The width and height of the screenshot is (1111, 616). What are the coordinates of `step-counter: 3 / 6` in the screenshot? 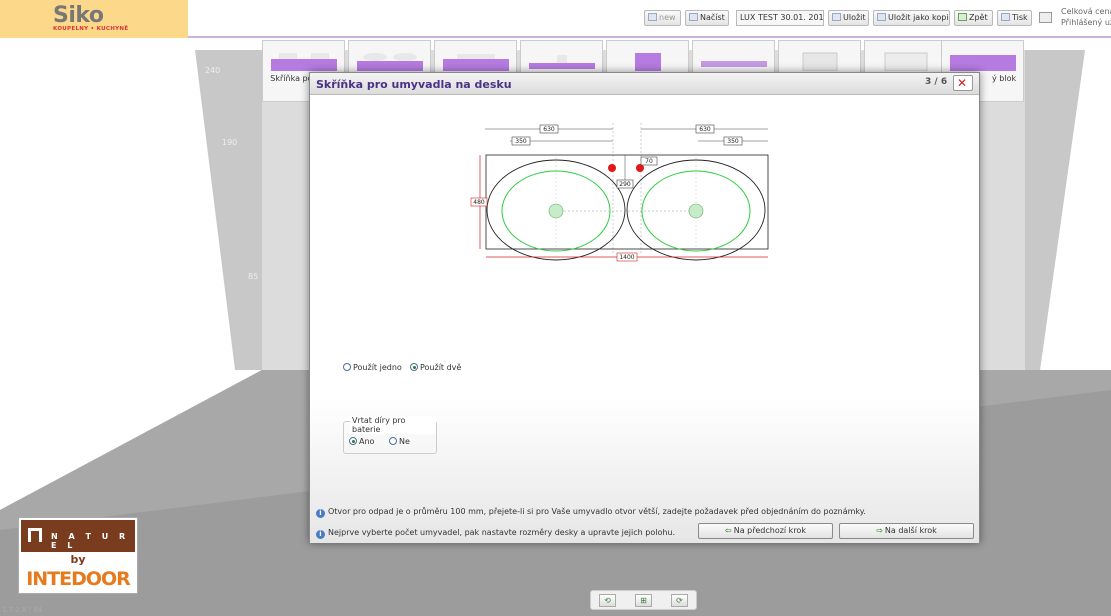 It's located at (936, 82).